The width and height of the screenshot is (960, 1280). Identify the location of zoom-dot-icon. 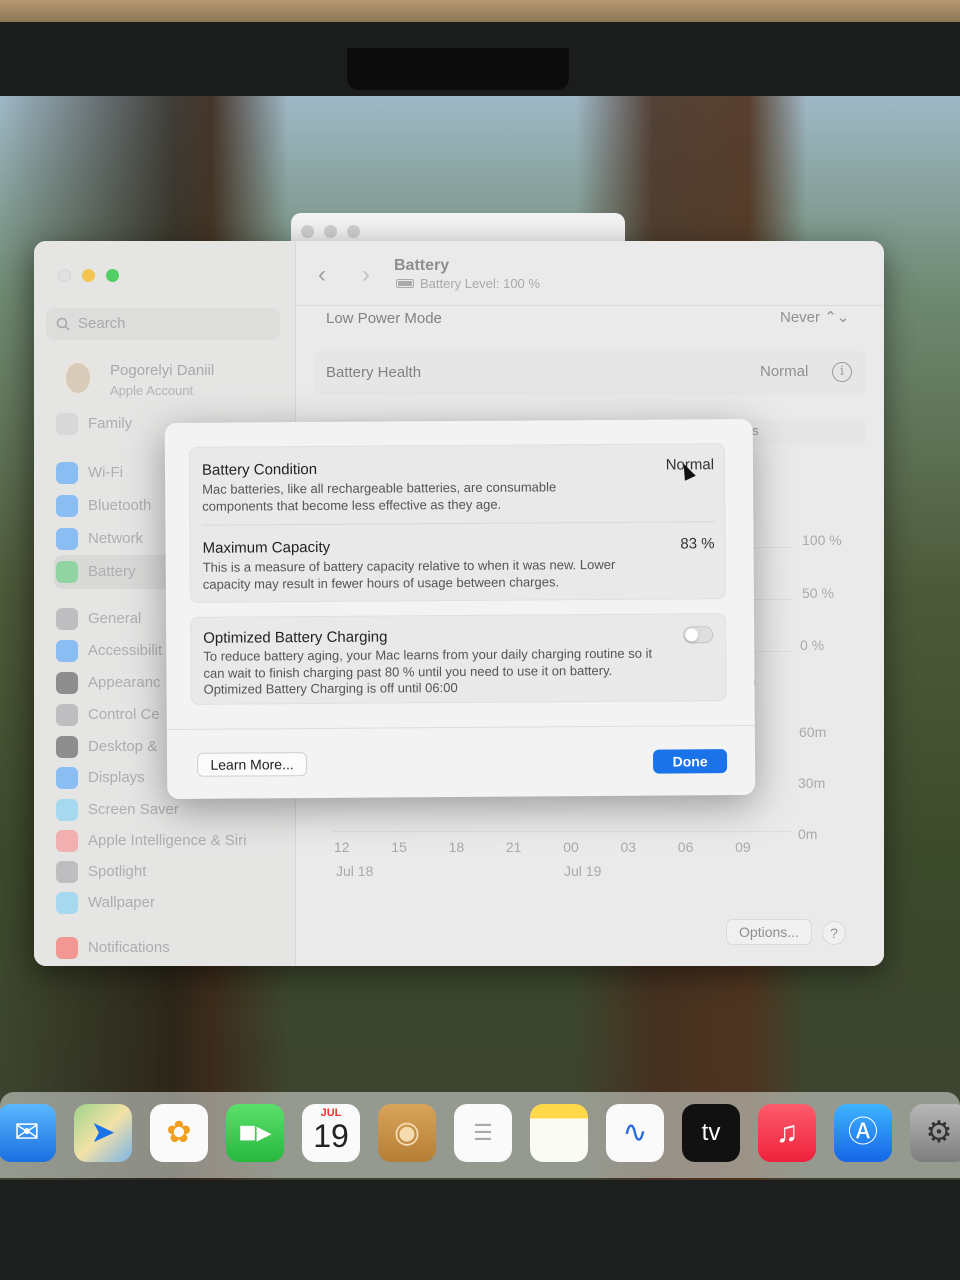
(353, 231).